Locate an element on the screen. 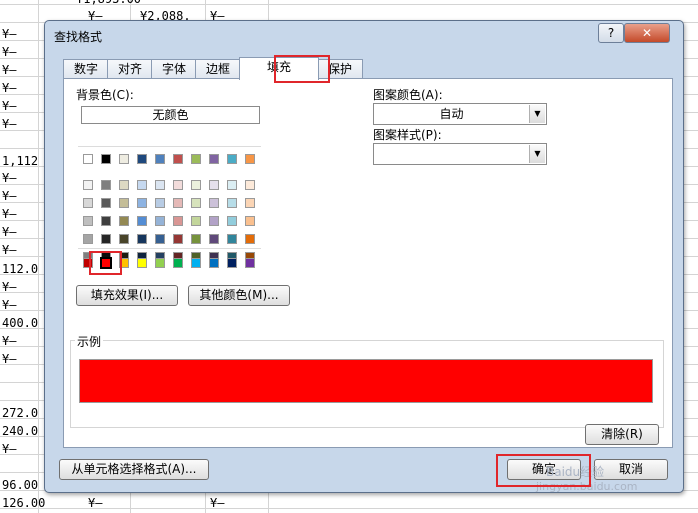 This screenshot has height=513, width=698. palette-separator is located at coordinates (169, 146).